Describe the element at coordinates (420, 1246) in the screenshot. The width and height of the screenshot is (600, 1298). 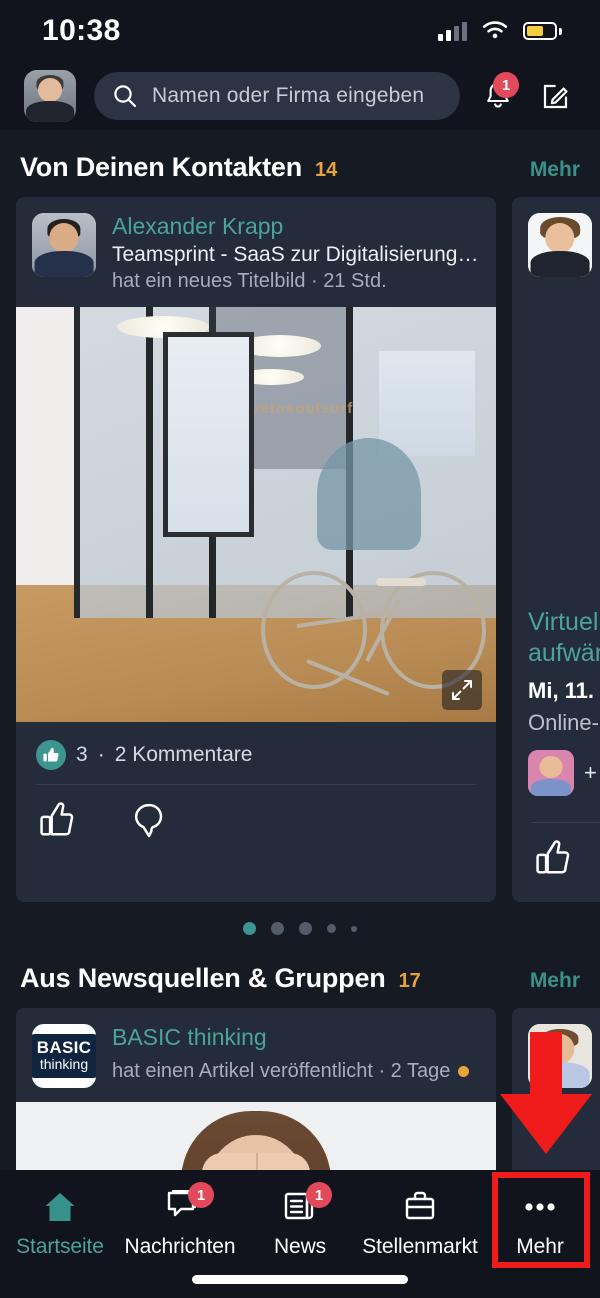
I see `tab-label: Stellenmarkt` at that location.